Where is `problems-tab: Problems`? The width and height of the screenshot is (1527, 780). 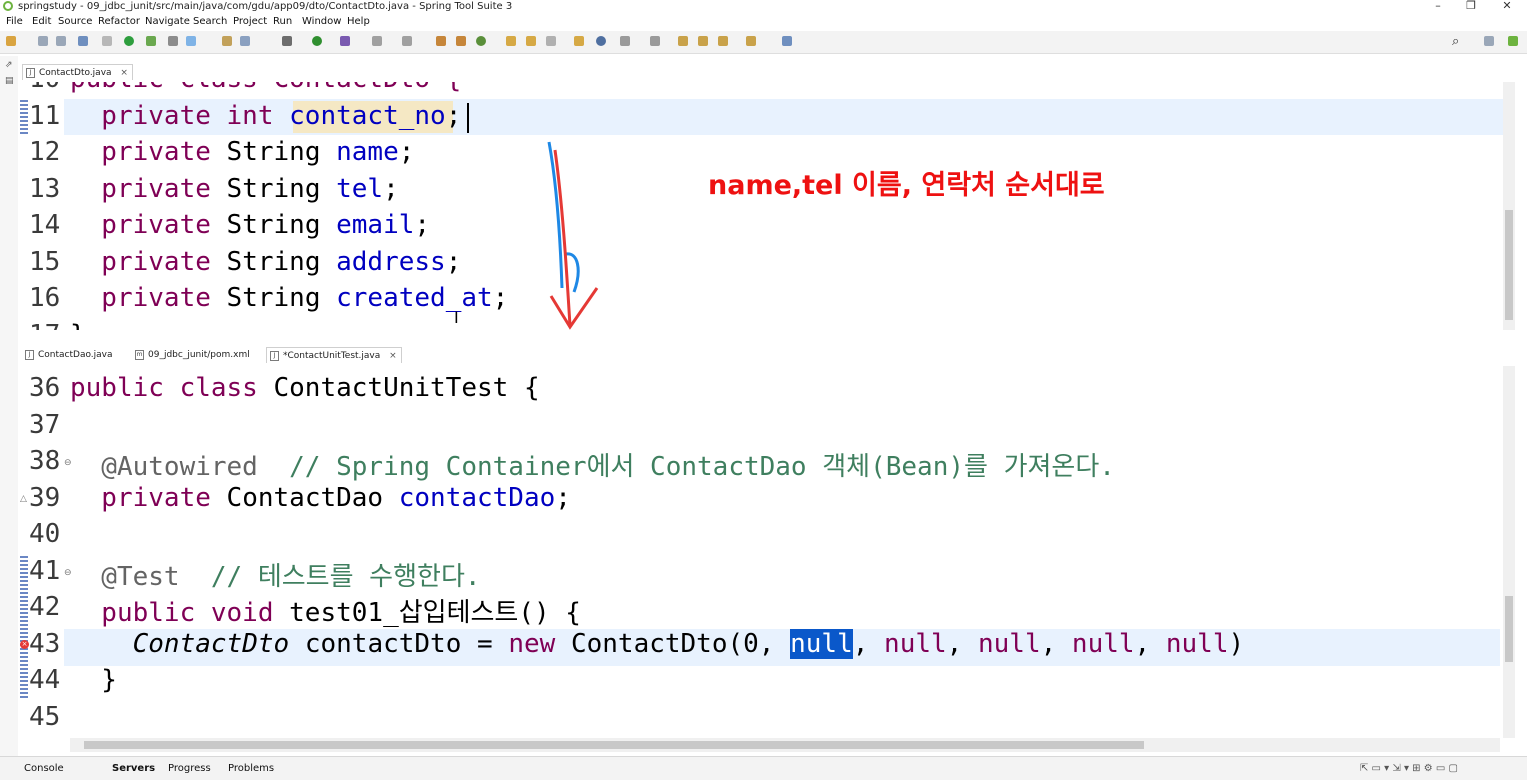
problems-tab: Problems is located at coordinates (251, 768).